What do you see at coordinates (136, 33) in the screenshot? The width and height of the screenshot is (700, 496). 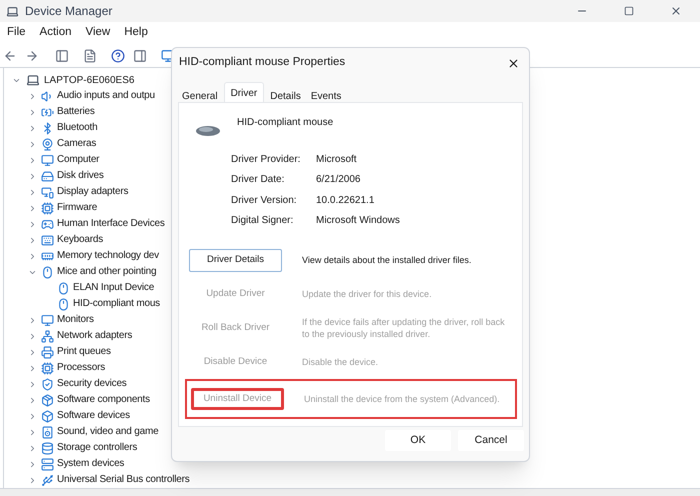 I see `menu-item: Help` at bounding box center [136, 33].